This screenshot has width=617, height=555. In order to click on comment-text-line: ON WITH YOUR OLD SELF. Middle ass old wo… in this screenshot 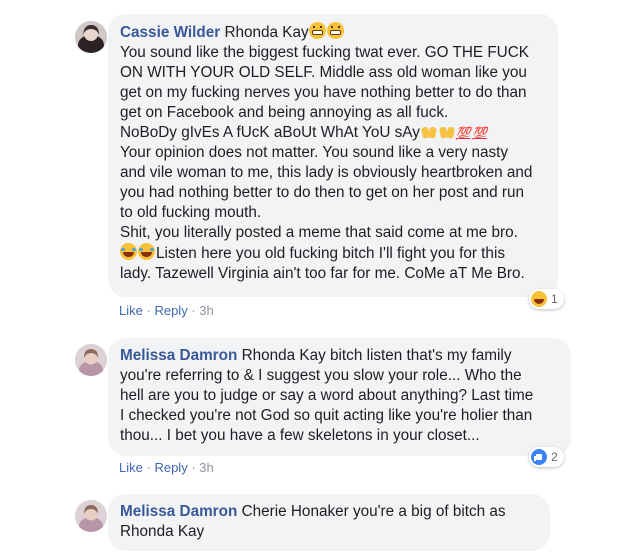, I will do `click(323, 72)`.